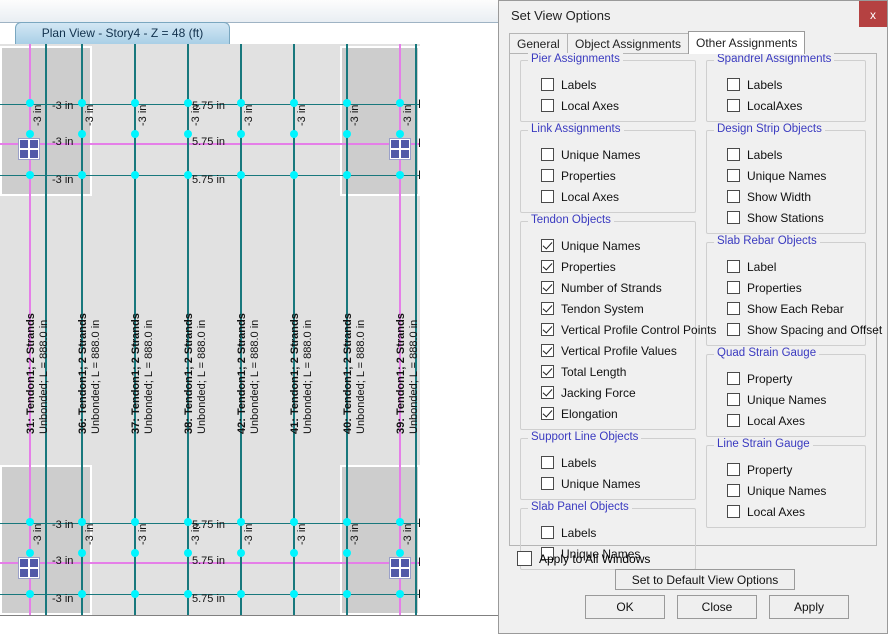 This screenshot has width=888, height=634. What do you see at coordinates (717, 607) in the screenshot?
I see `close-button: Close` at bounding box center [717, 607].